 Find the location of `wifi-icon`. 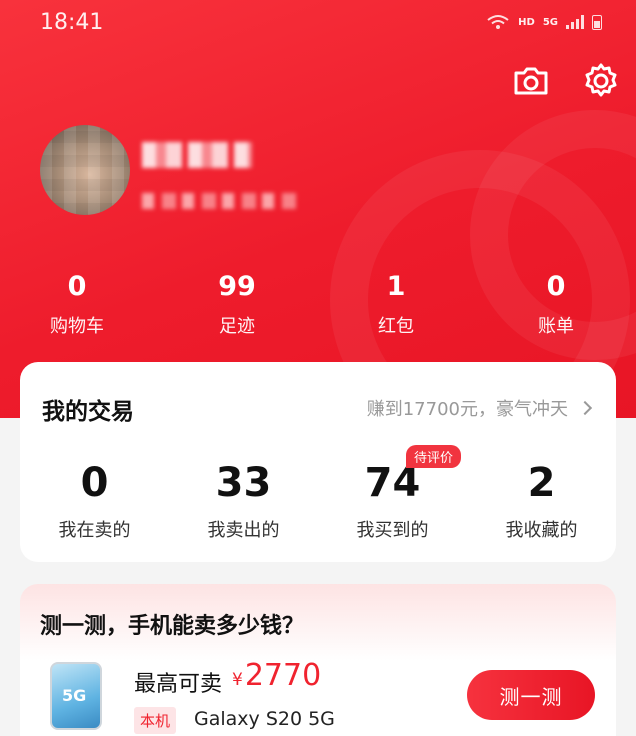

wifi-icon is located at coordinates (498, 22).